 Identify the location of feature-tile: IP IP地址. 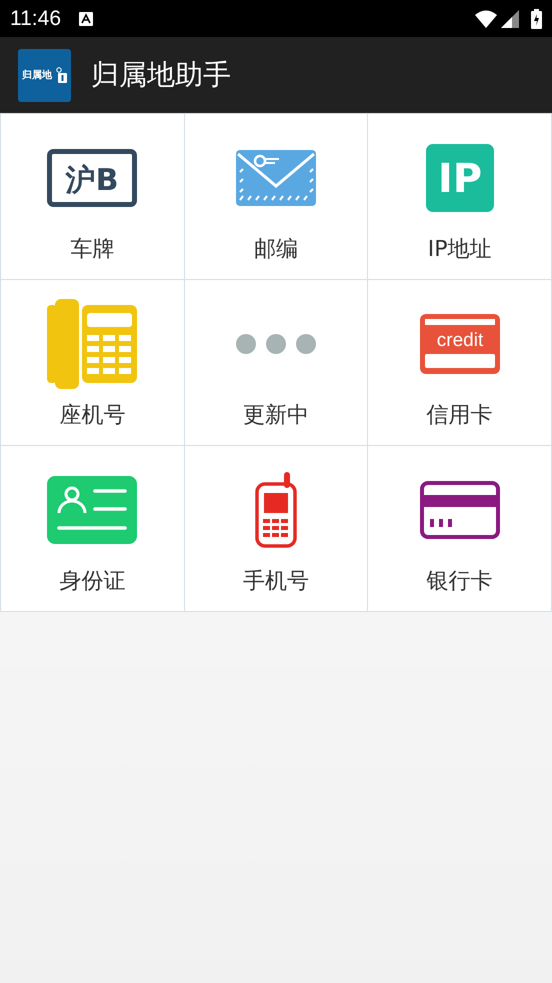
(459, 196).